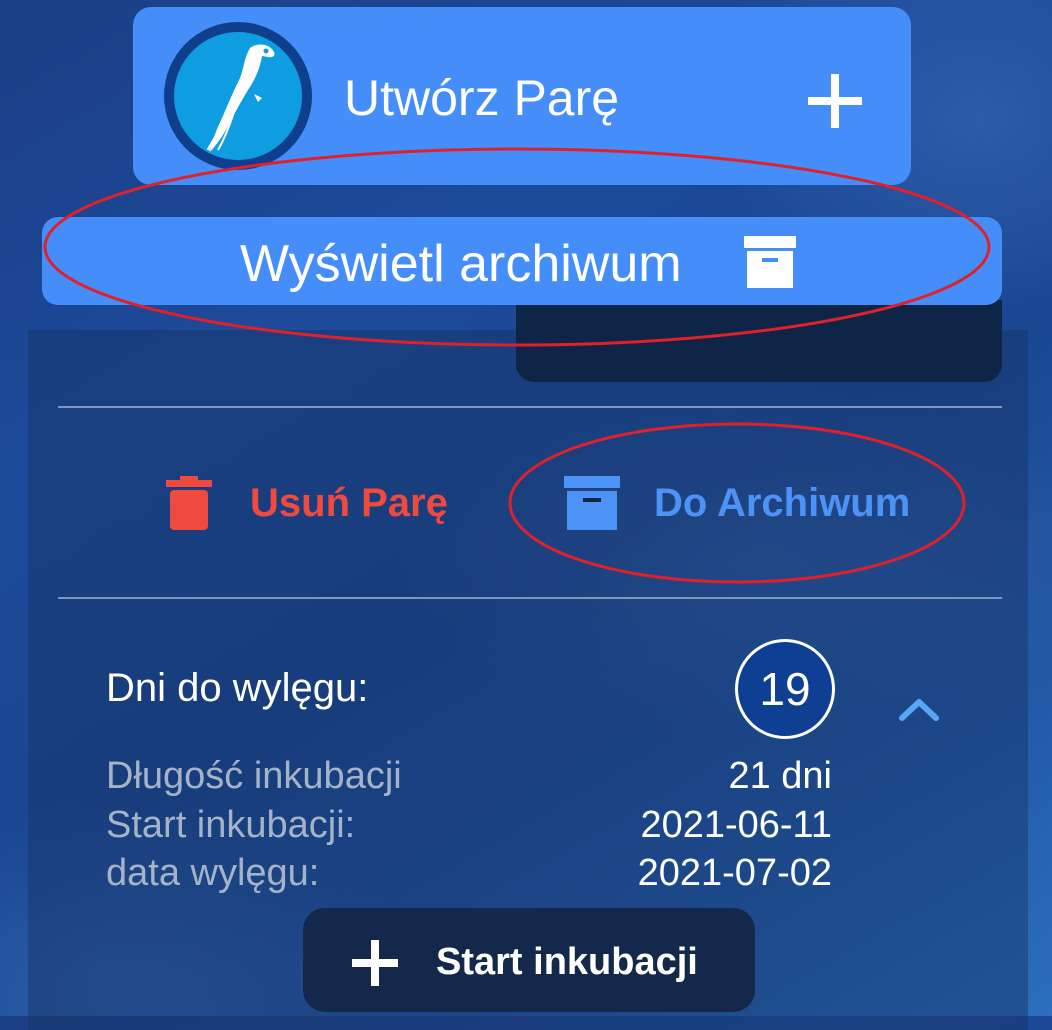 This screenshot has width=1052, height=1030. I want to click on start-incubation-label: Start inkubacji, so click(567, 962).